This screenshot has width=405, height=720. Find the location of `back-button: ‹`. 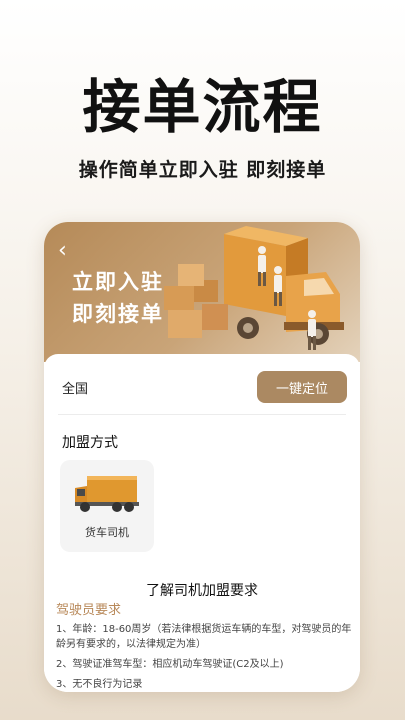

back-button: ‹ is located at coordinates (62, 251).